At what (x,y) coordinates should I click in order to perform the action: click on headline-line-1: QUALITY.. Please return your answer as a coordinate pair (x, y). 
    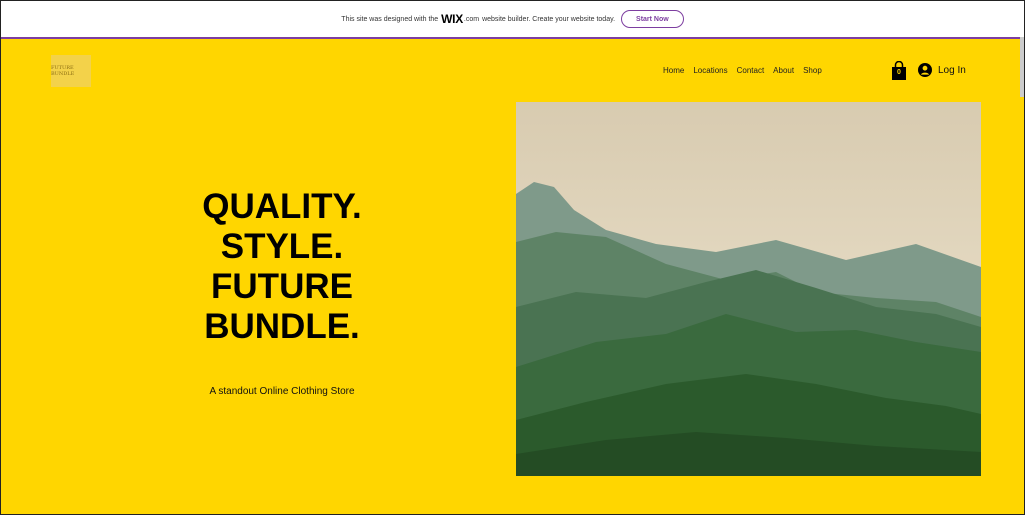
    Looking at the image, I should click on (282, 206).